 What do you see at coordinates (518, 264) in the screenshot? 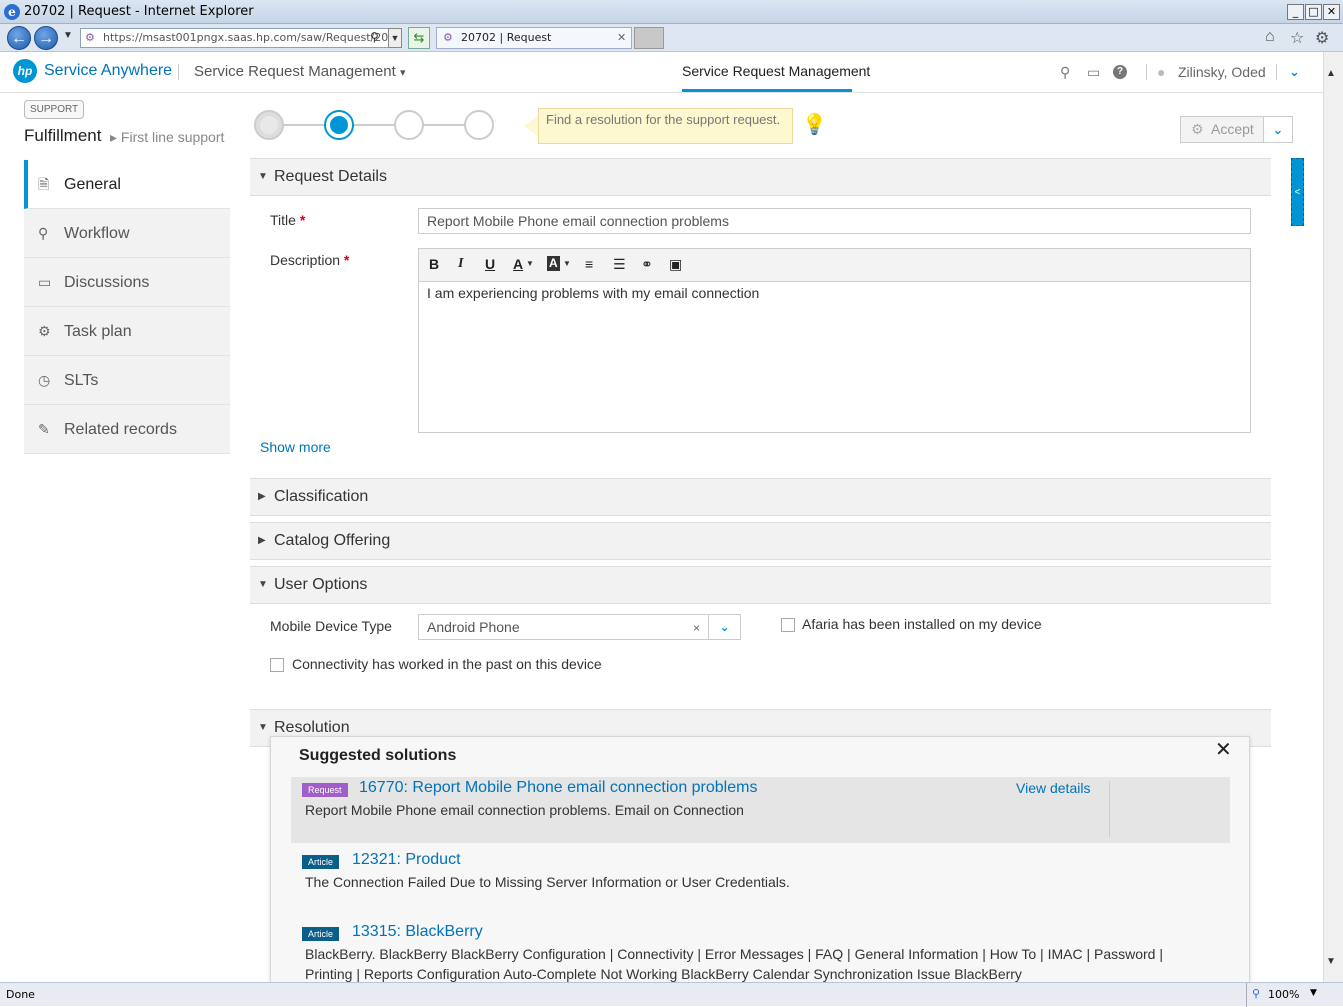
I see `font-color-button: A` at bounding box center [518, 264].